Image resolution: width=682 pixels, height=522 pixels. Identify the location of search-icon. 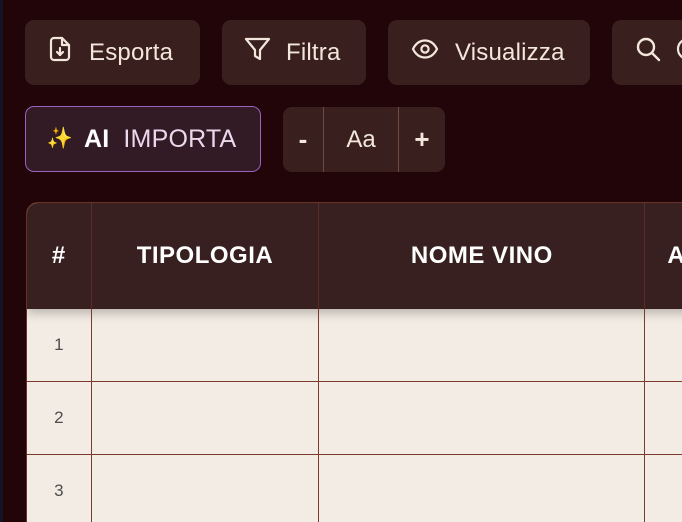
(648, 52).